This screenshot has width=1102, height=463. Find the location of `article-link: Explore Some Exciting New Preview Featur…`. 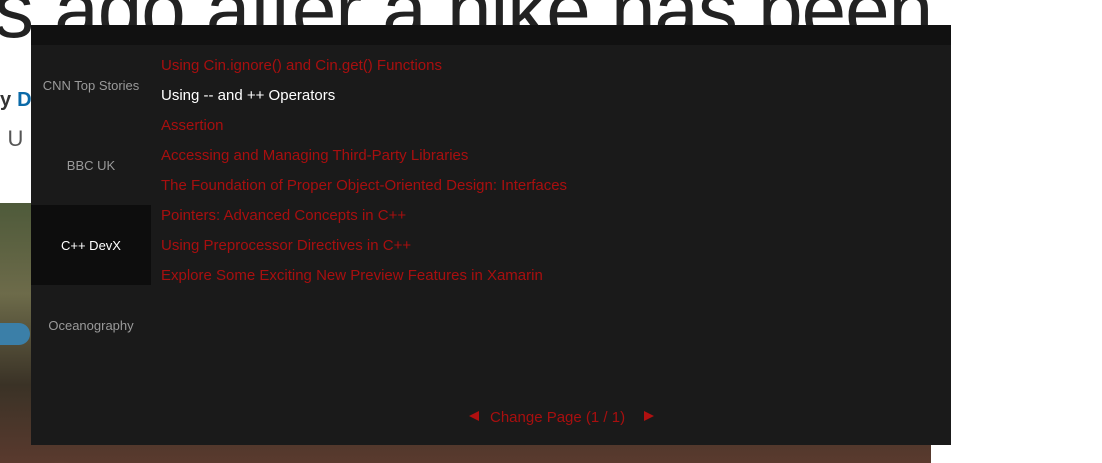

article-link: Explore Some Exciting New Preview Featur… is located at coordinates (364, 280).